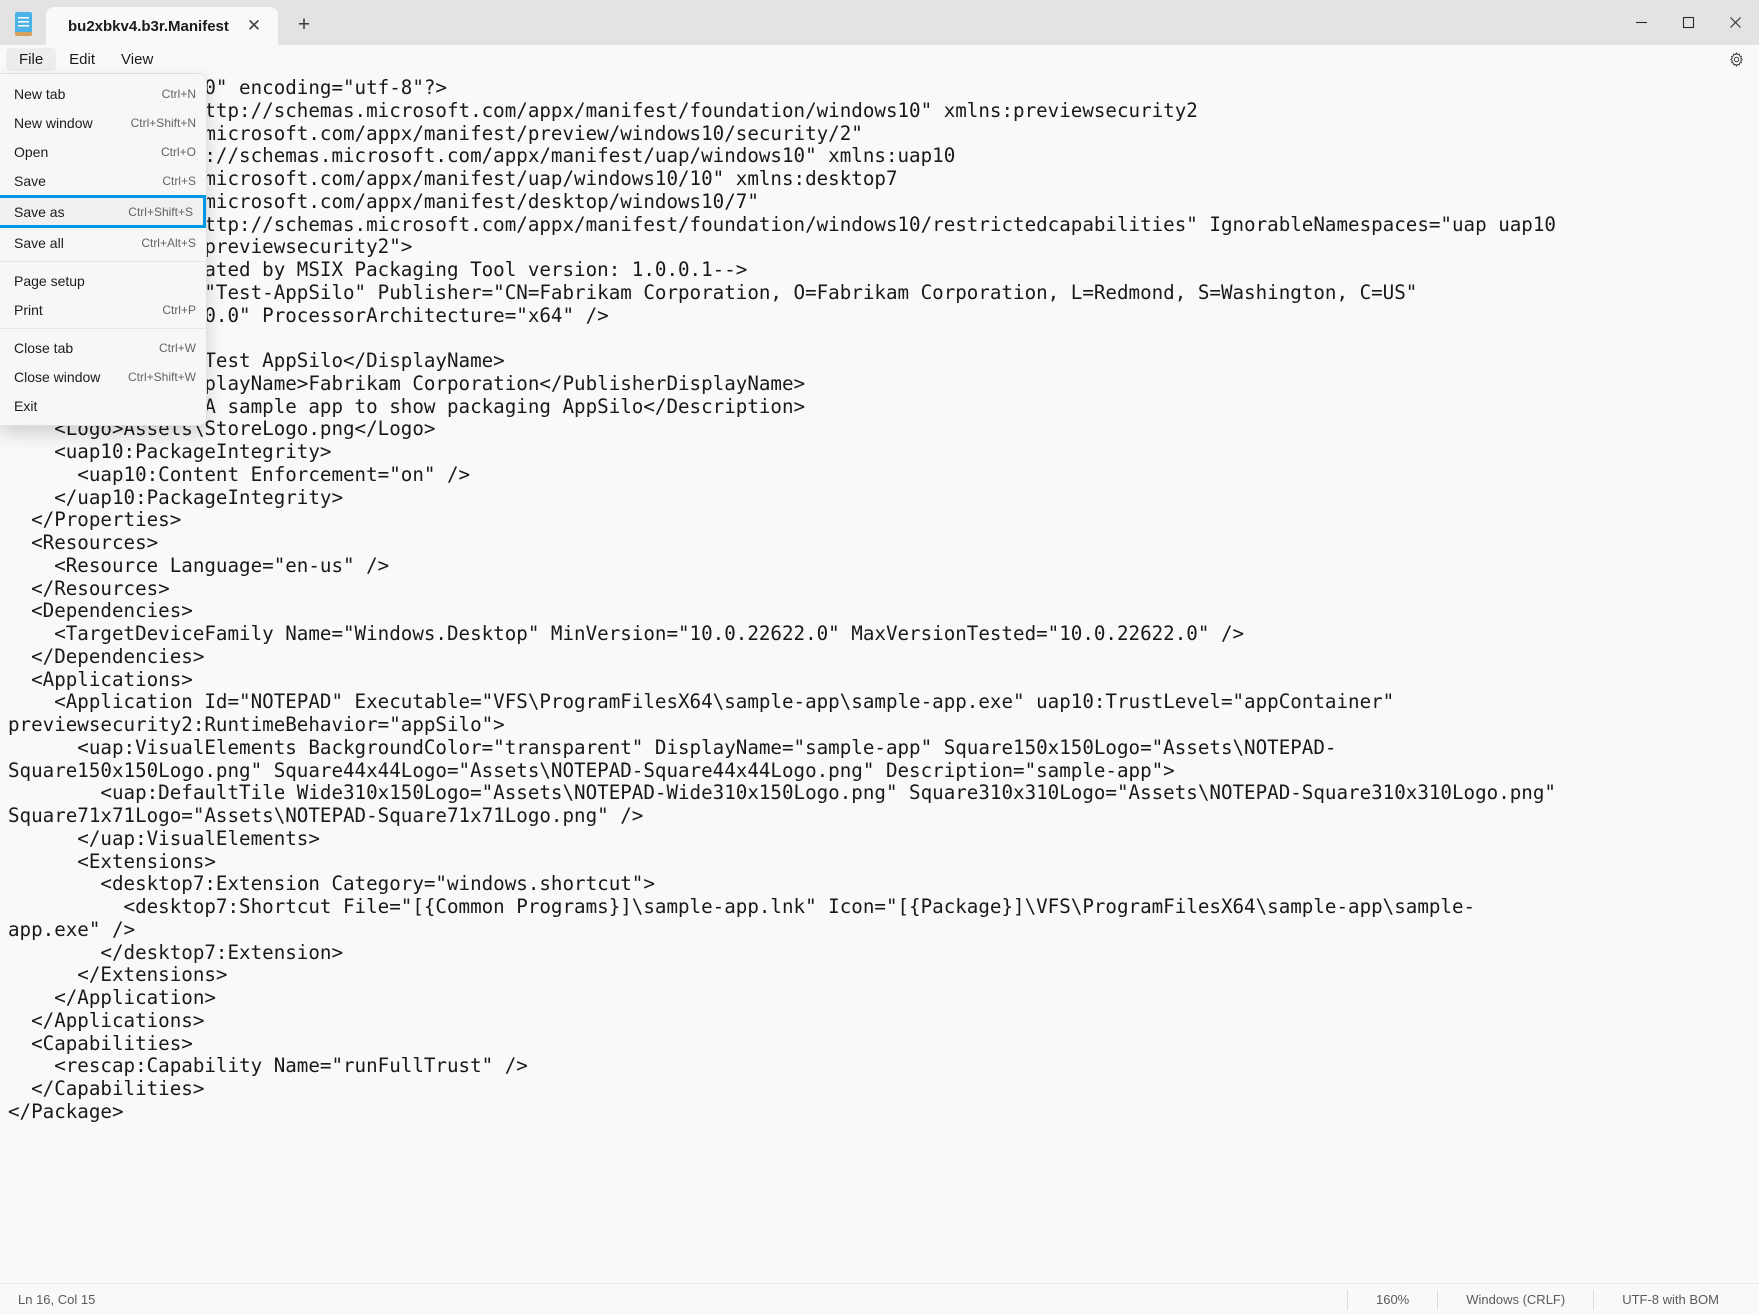  Describe the element at coordinates (100, 611) in the screenshot. I see `editor-line: <Dependencies>` at that location.